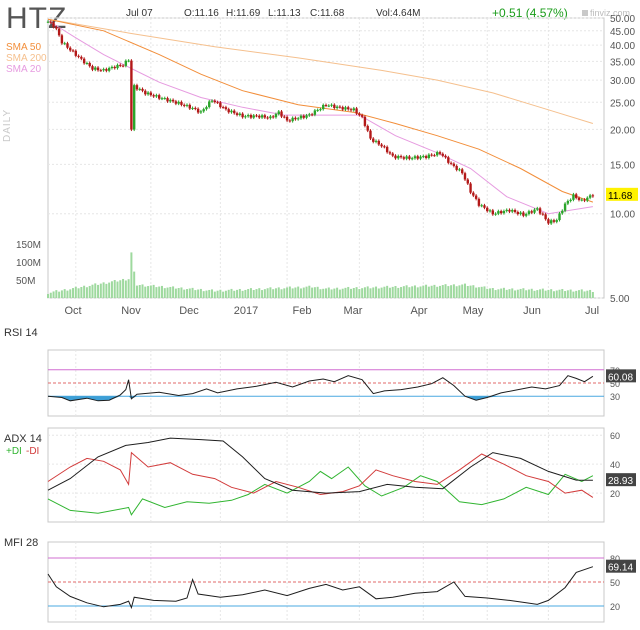  What do you see at coordinates (21, 333) in the screenshot?
I see `rsi-title: RSI 14` at bounding box center [21, 333].